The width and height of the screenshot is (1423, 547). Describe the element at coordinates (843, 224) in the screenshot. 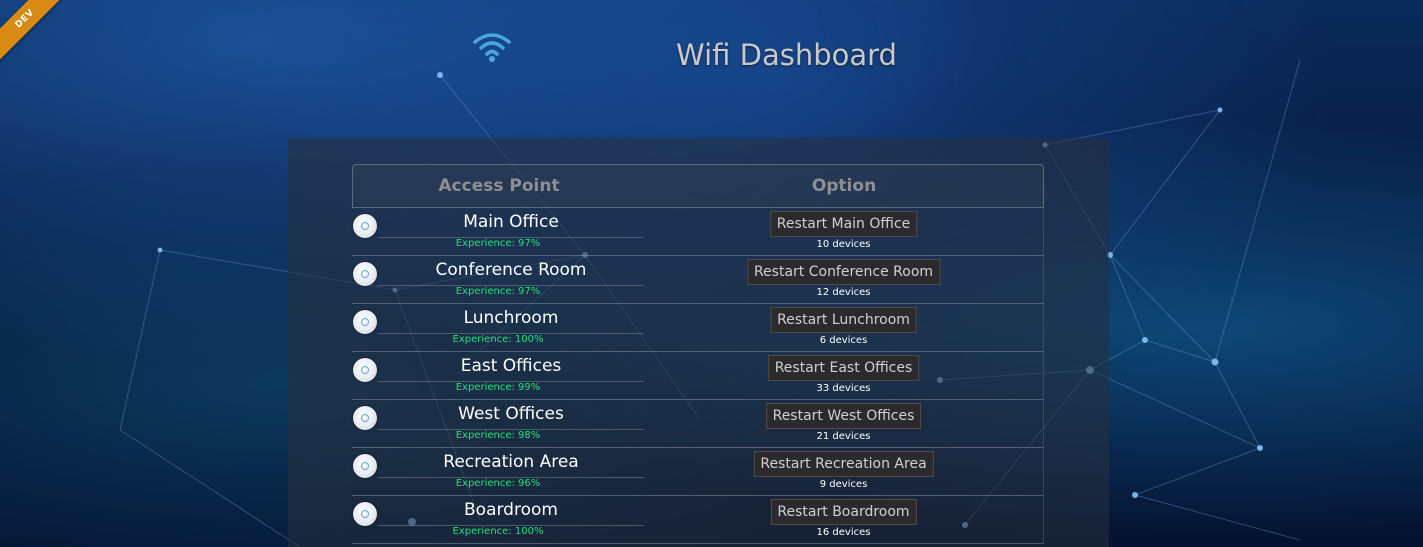

I see `restart-button: Restart Main Office` at that location.